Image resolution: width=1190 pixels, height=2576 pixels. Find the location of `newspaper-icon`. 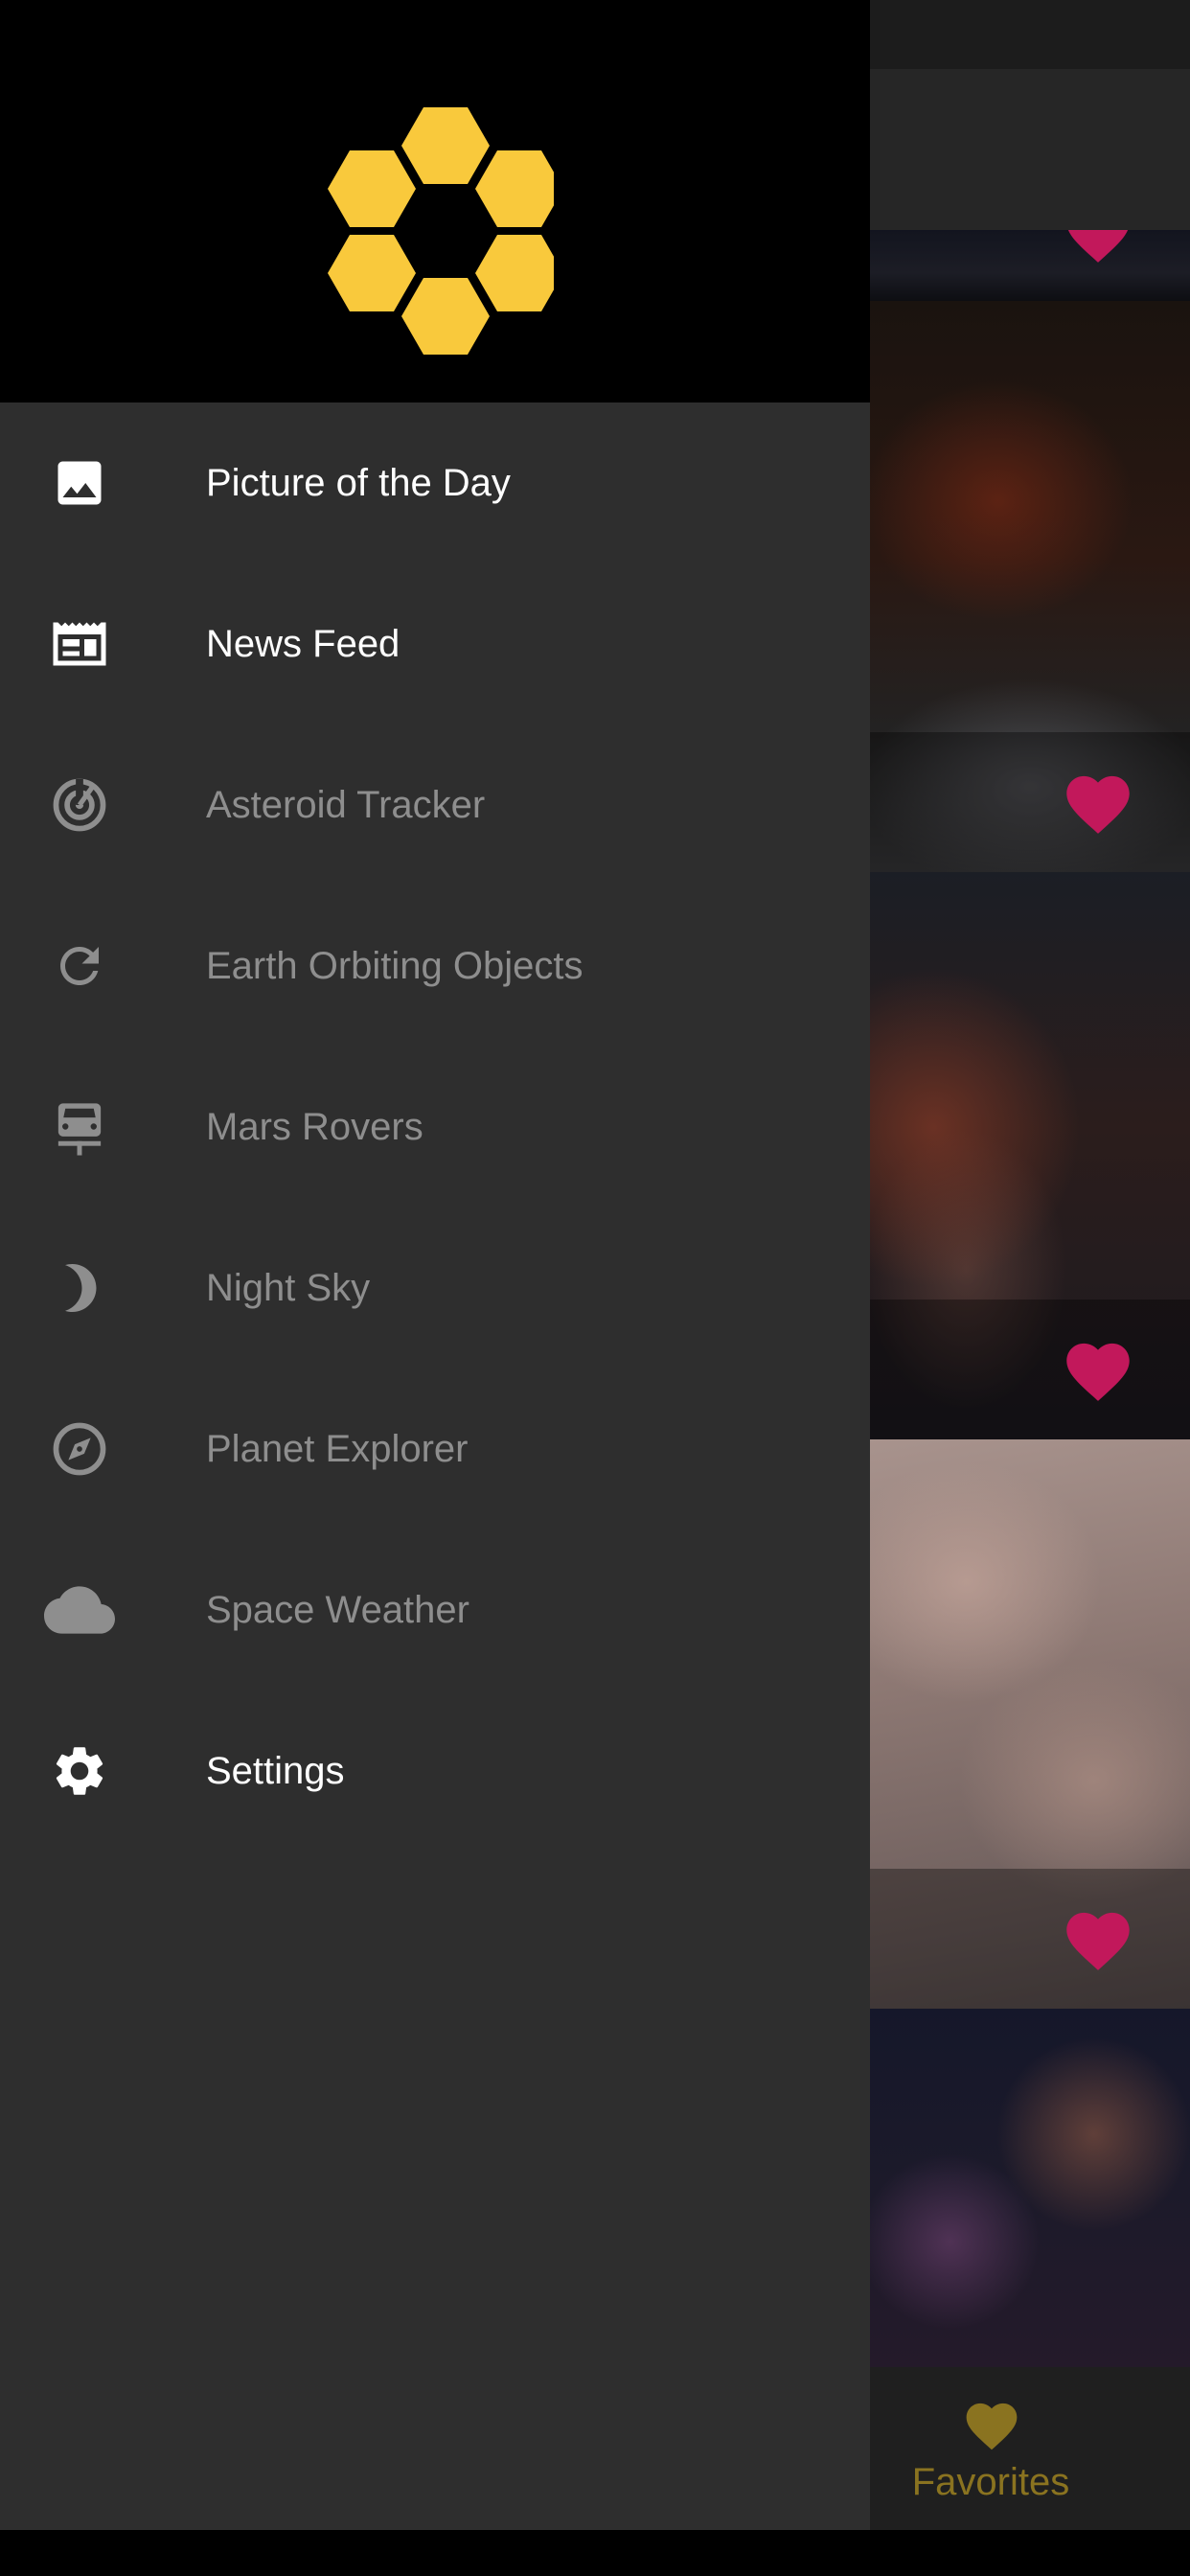

newspaper-icon is located at coordinates (80, 644).